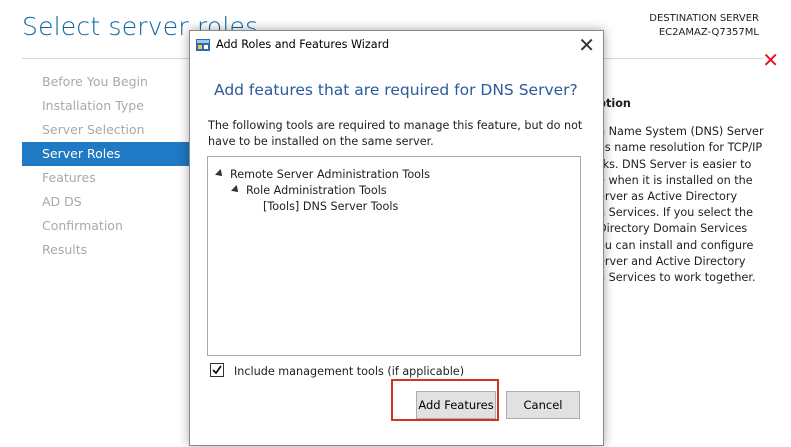  Describe the element at coordinates (672, 261) in the screenshot. I see `description-line: erver and Active Directory` at that location.